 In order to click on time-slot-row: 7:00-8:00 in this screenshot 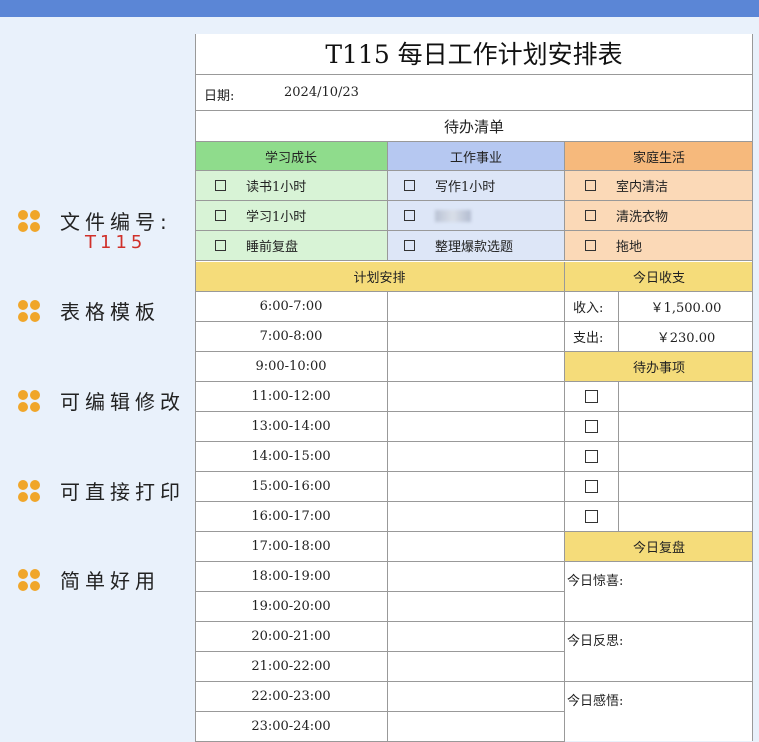, I will do `click(380, 337)`.